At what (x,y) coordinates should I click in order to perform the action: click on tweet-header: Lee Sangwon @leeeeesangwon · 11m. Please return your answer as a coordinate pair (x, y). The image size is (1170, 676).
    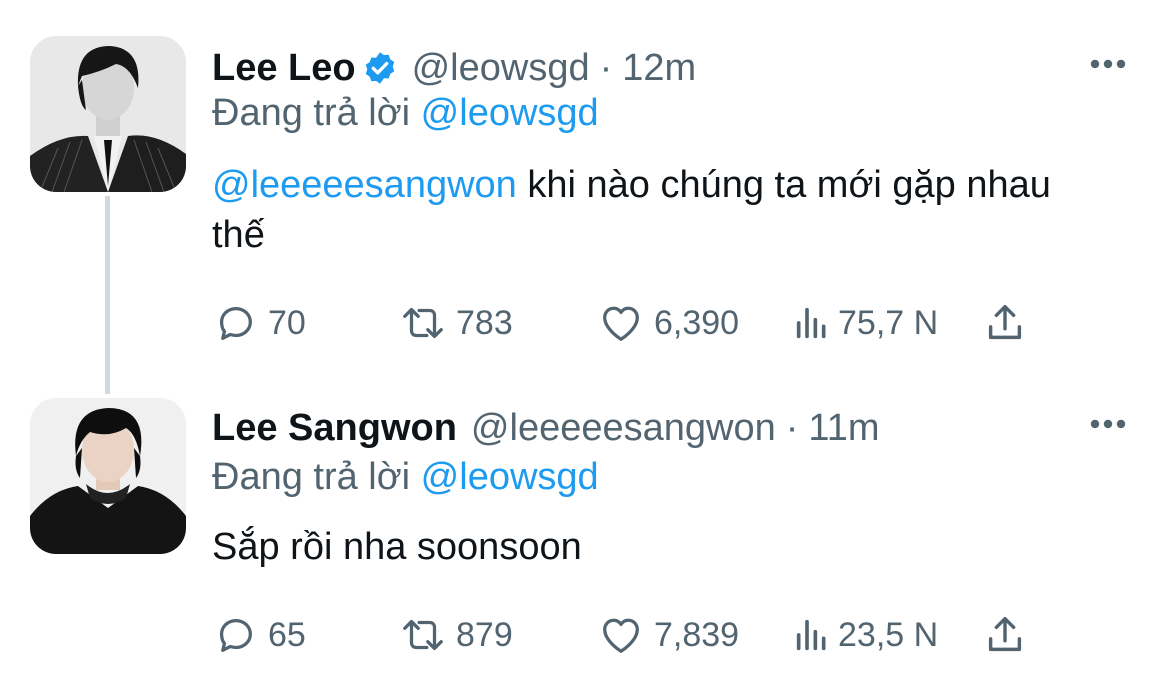
    Looking at the image, I should click on (546, 428).